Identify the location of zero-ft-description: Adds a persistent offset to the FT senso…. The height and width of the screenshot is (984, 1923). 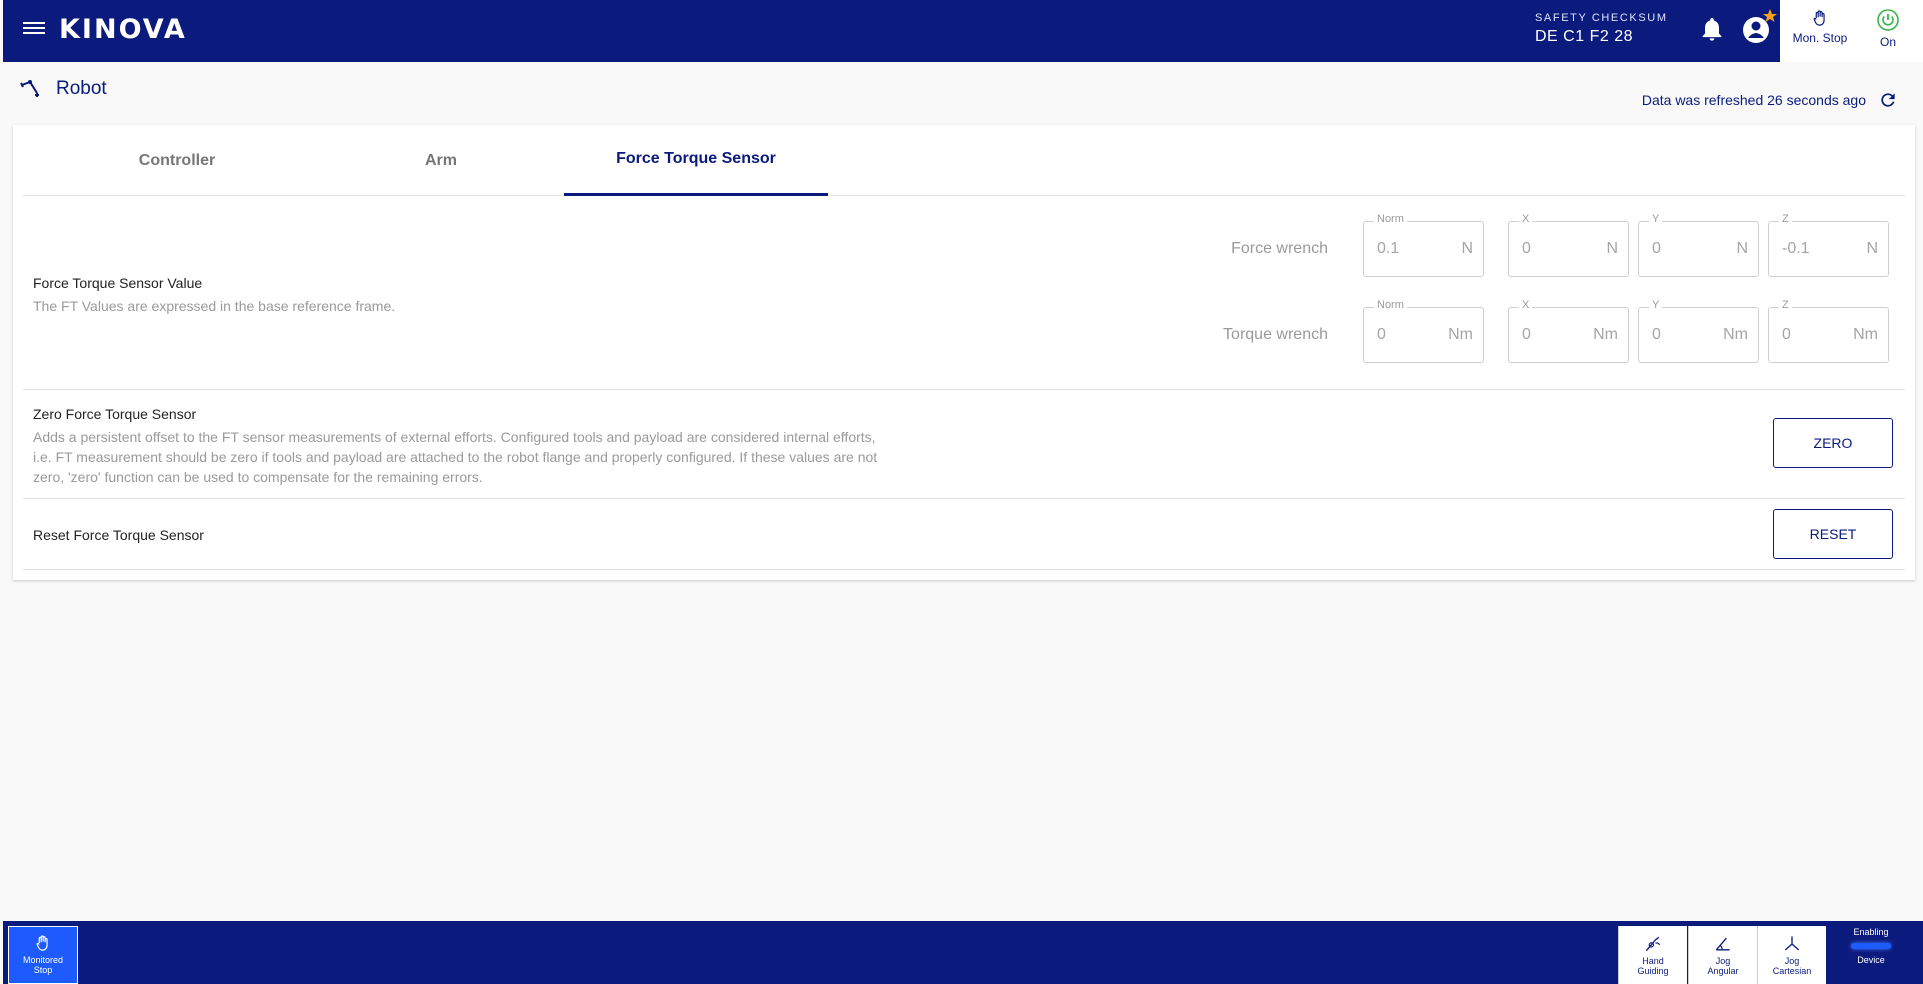
(455, 457).